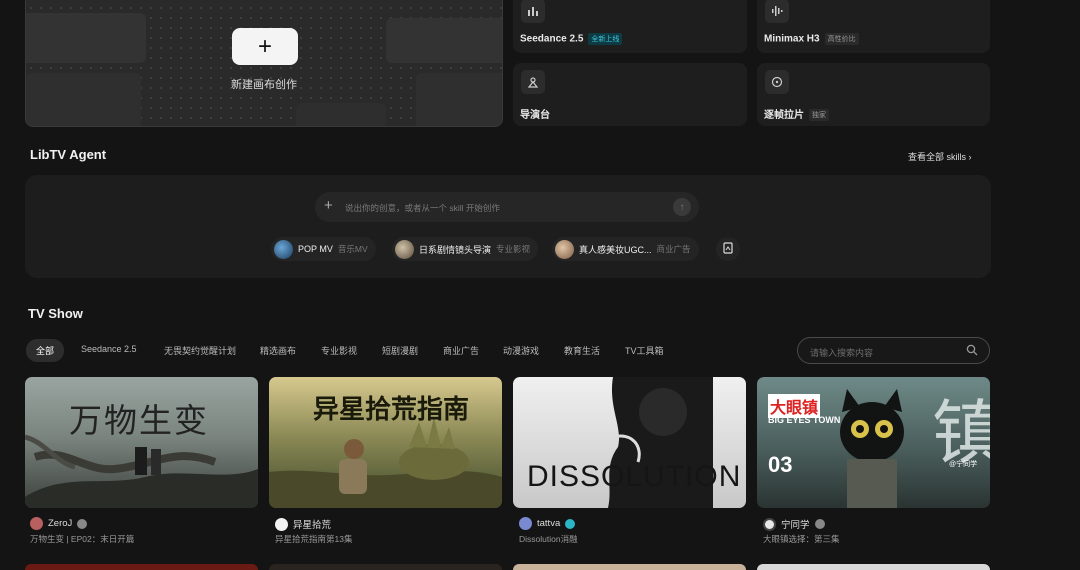  What do you see at coordinates (533, 82) in the screenshot?
I see `director-icon` at bounding box center [533, 82].